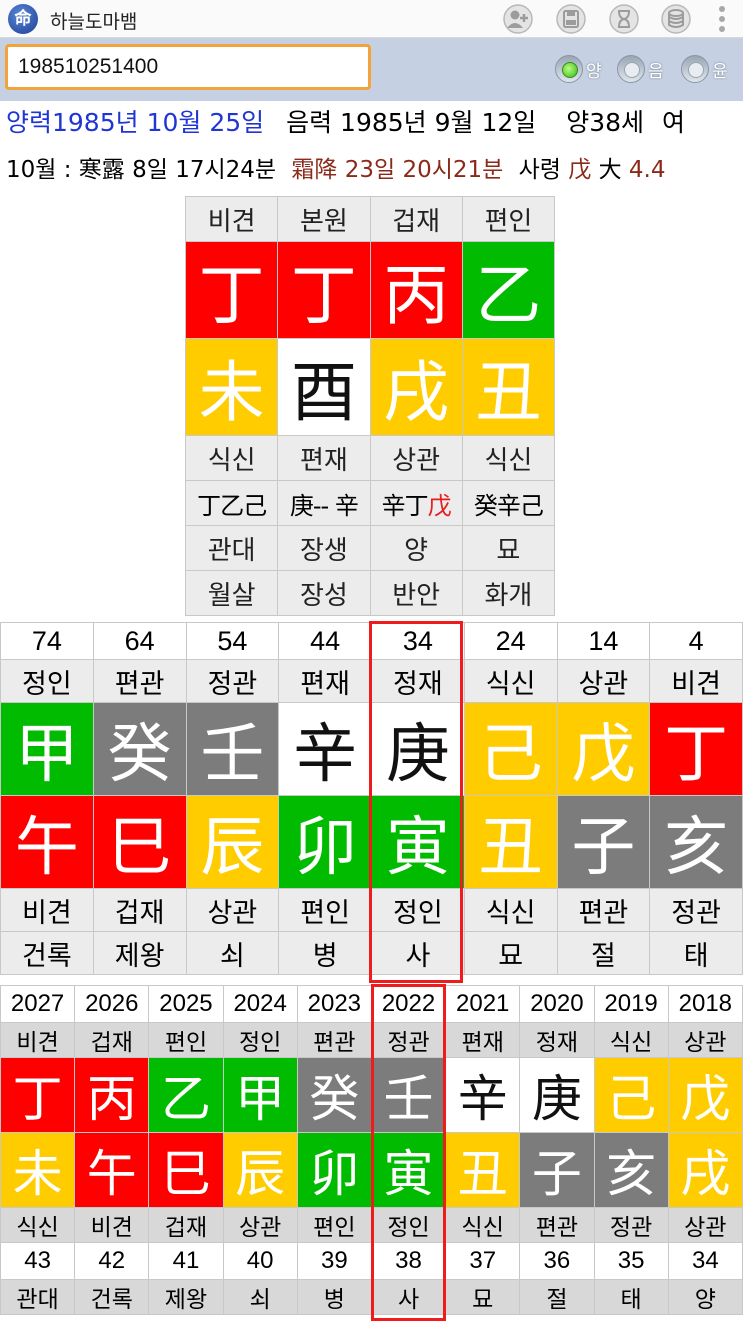 The width and height of the screenshot is (743, 1321). I want to click on seun-branch: 卯, so click(334, 1170).